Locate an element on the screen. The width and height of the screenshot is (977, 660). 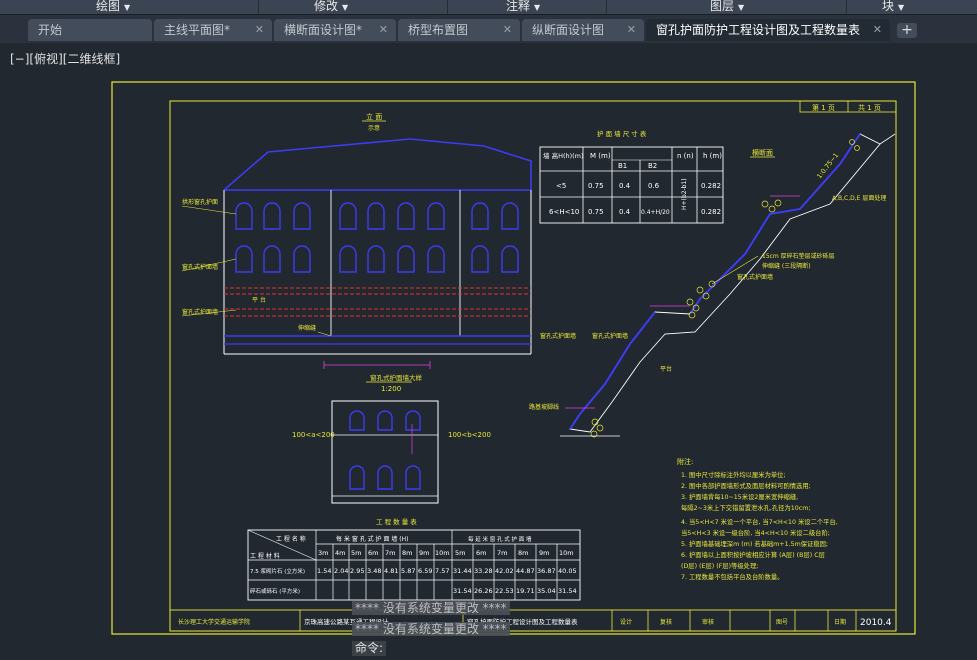
tab-cross-section: 横断面设计图* ✕ is located at coordinates (335, 30).